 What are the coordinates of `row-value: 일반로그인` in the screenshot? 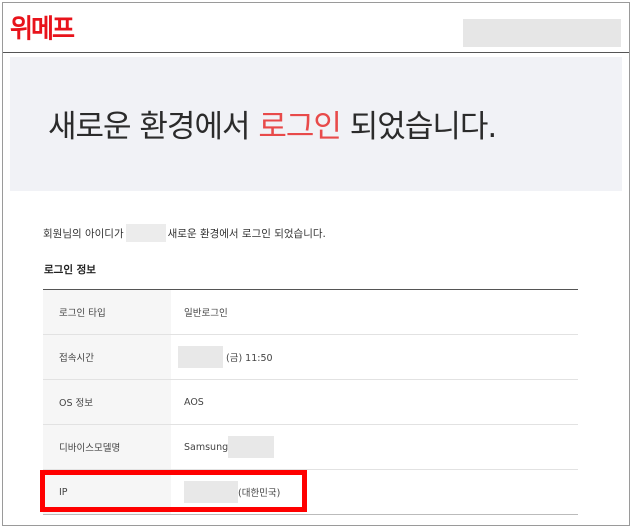 It's located at (374, 312).